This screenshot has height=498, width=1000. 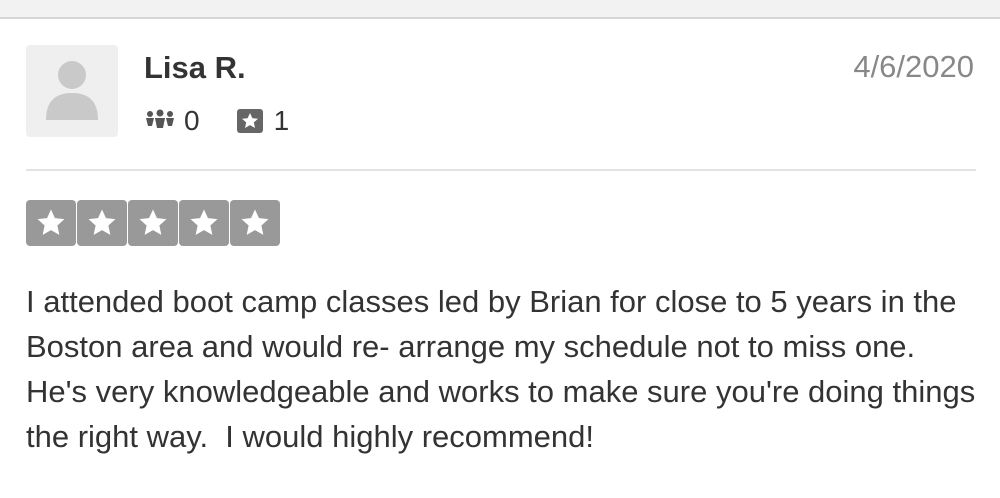 What do you see at coordinates (160, 121) in the screenshot?
I see `friends-icon` at bounding box center [160, 121].